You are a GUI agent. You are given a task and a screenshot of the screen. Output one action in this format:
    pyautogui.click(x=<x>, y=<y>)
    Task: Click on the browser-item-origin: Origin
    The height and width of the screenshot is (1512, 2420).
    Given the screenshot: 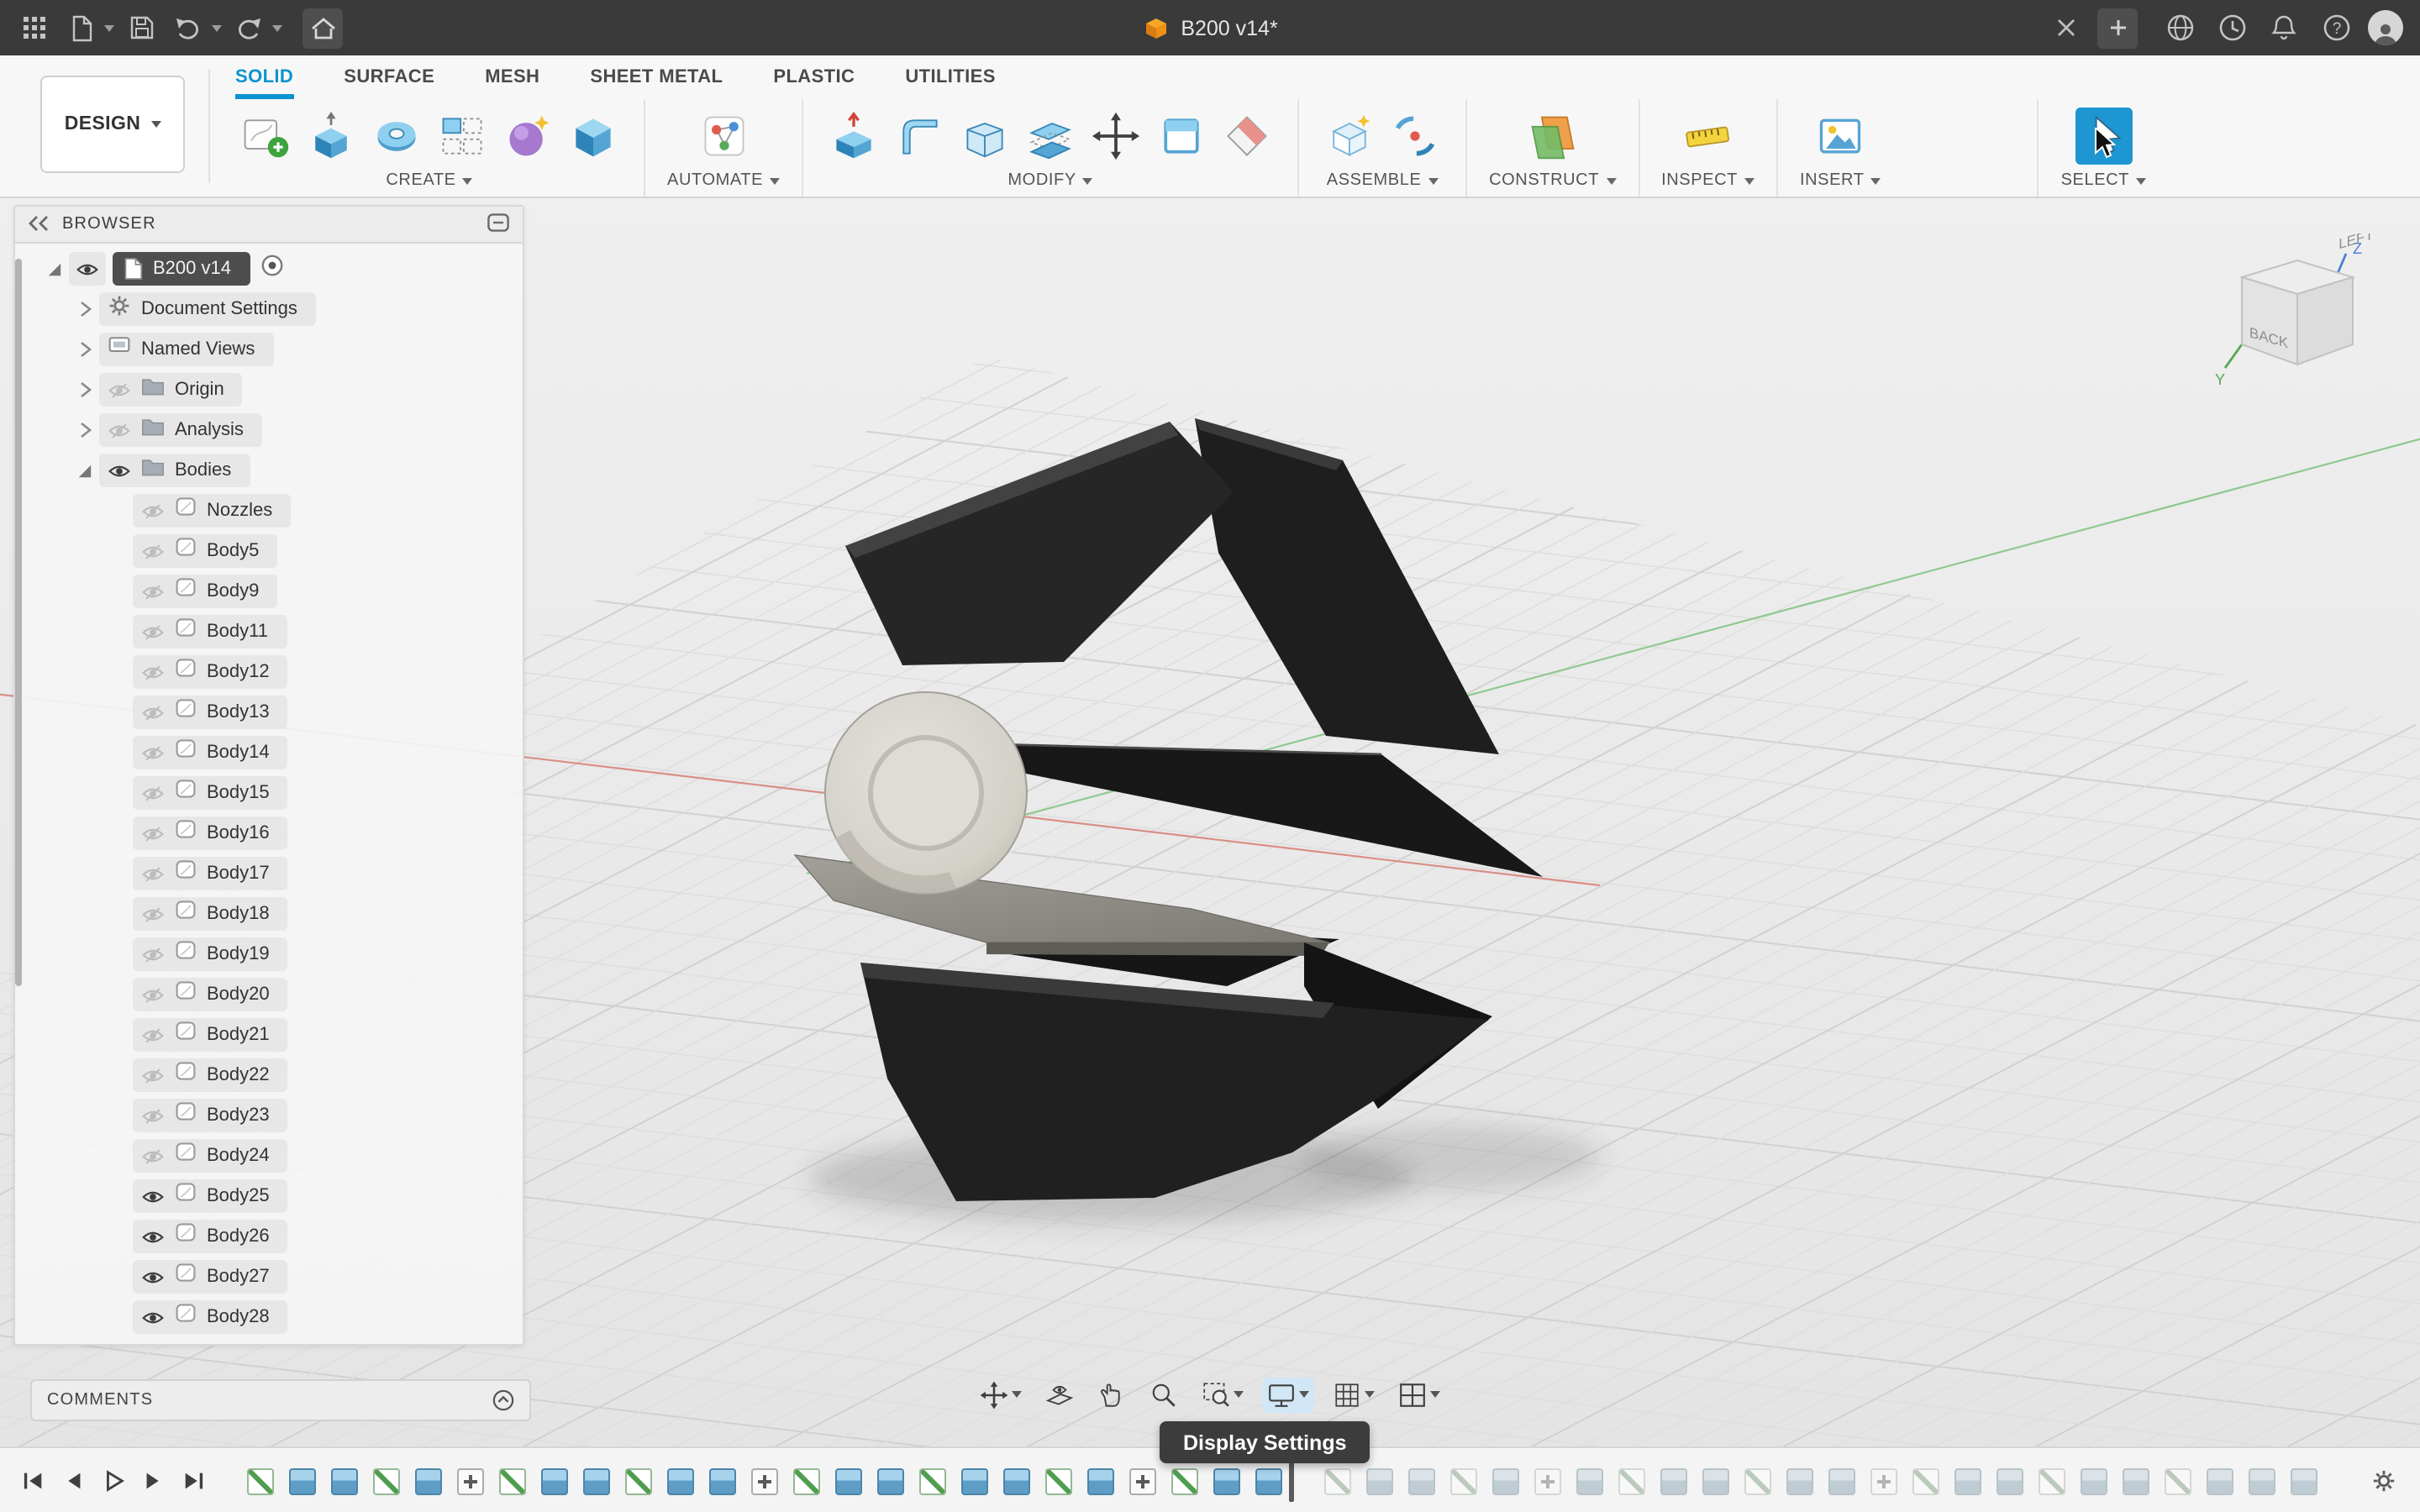 What is the action you would take?
    pyautogui.click(x=269, y=390)
    